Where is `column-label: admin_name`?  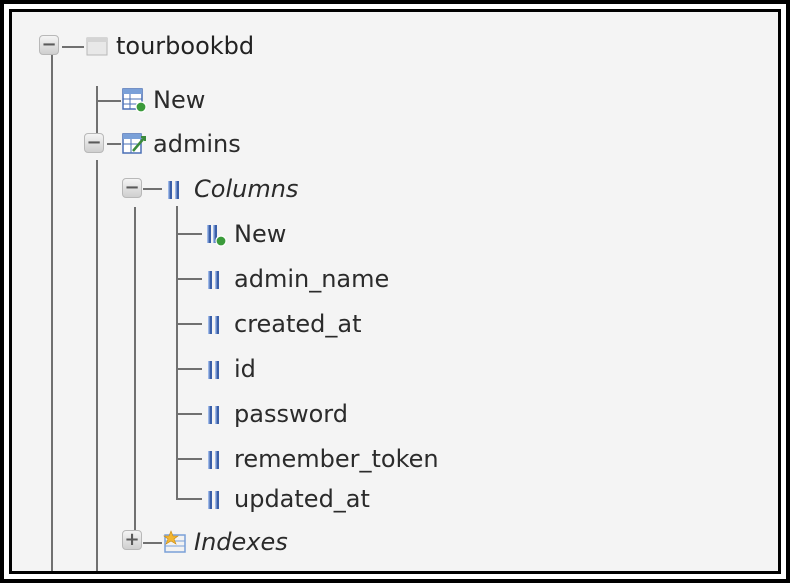 column-label: admin_name is located at coordinates (312, 279).